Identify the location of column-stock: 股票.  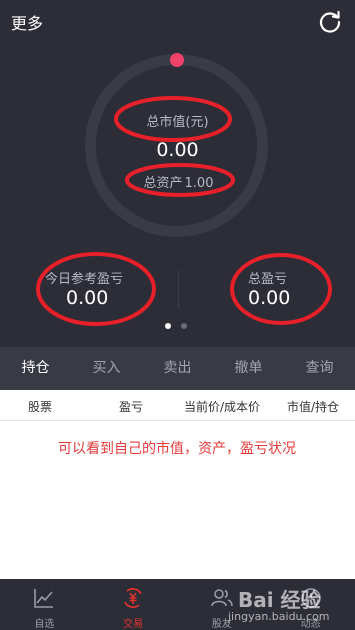
(40, 407).